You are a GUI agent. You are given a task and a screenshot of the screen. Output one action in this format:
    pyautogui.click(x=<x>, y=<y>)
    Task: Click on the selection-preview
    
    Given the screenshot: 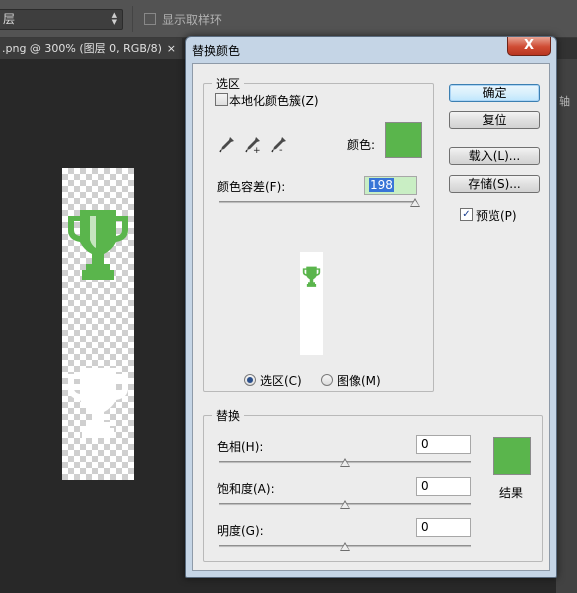 What is the action you would take?
    pyautogui.click(x=311, y=303)
    